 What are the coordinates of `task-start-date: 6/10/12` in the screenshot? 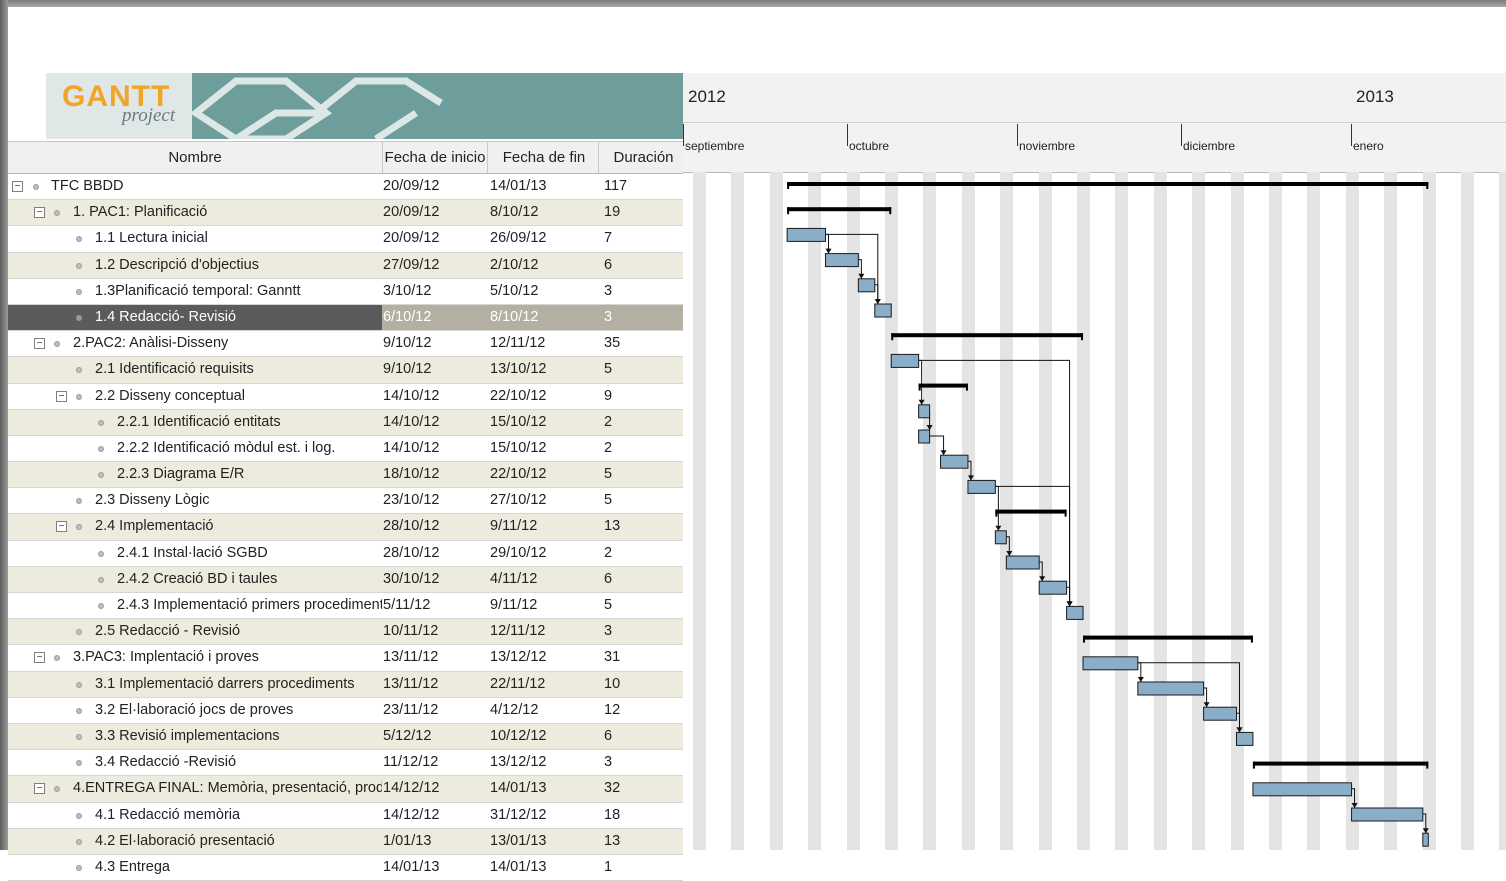 It's located at (435, 317).